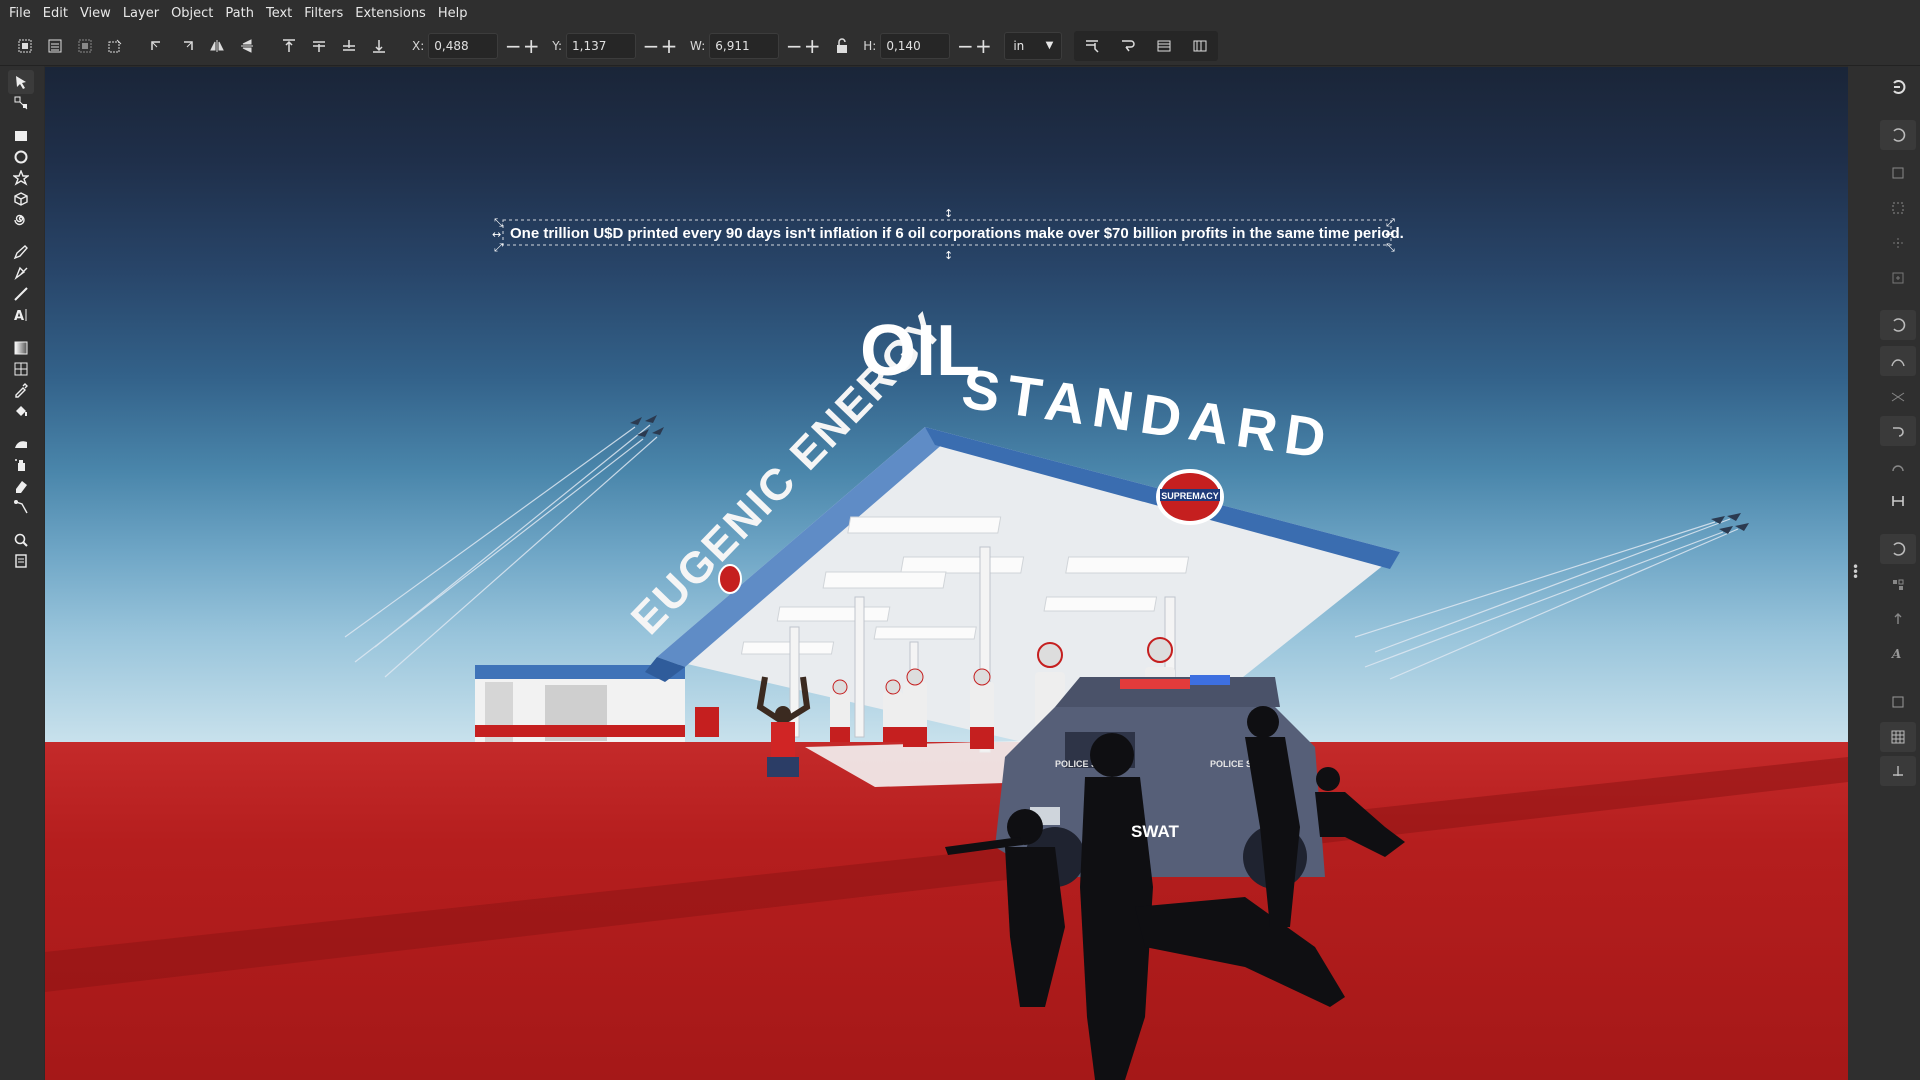  I want to click on snap-toggle-icon, so click(1898, 87).